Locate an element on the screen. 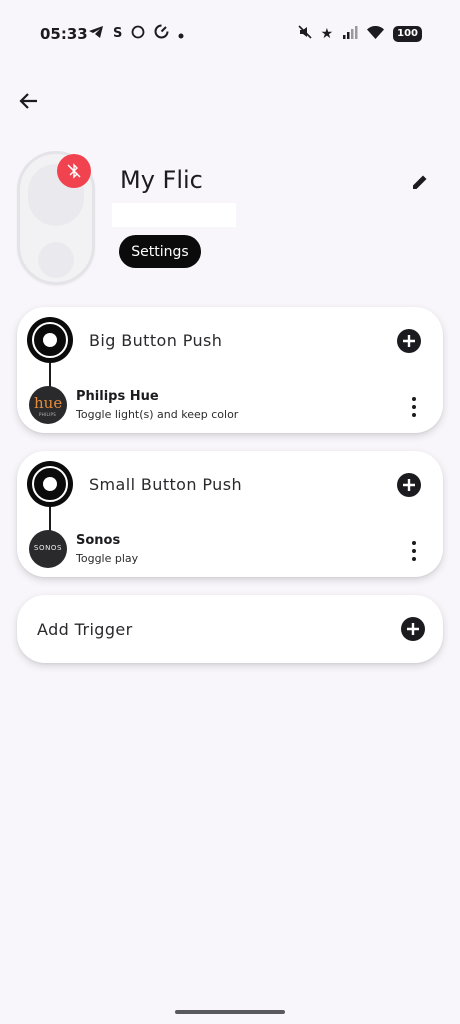 Image resolution: width=460 pixels, height=1024 pixels. circle-icon is located at coordinates (138, 33).